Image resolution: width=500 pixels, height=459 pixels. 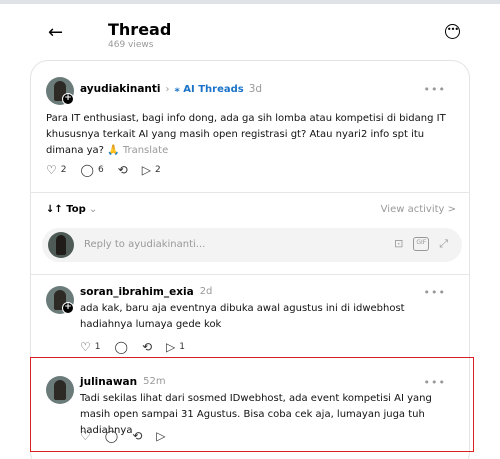 I want to click on translate-link: Translate, so click(x=145, y=150).